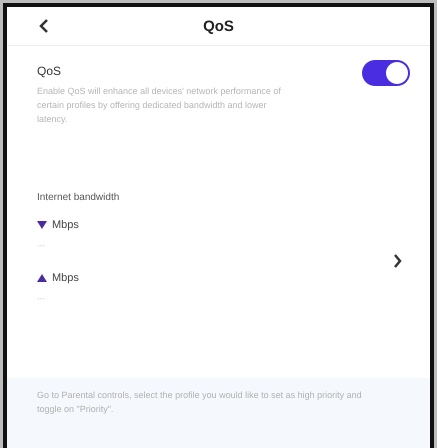 The image size is (437, 448). I want to click on toggle-switch, so click(386, 73).